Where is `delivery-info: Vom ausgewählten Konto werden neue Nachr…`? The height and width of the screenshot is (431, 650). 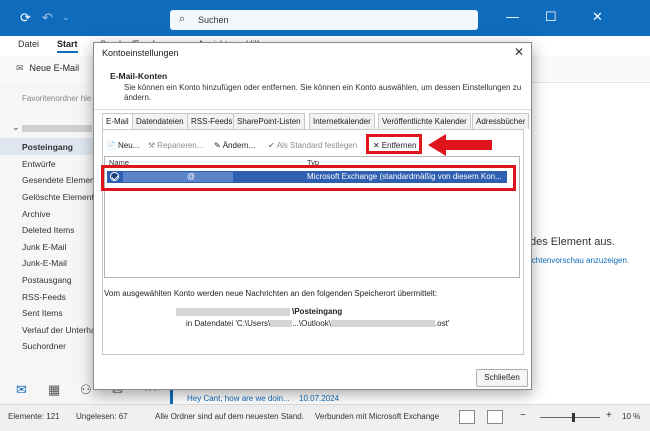
delivery-info: Vom ausgewählten Konto werden neue Nachr… is located at coordinates (271, 293).